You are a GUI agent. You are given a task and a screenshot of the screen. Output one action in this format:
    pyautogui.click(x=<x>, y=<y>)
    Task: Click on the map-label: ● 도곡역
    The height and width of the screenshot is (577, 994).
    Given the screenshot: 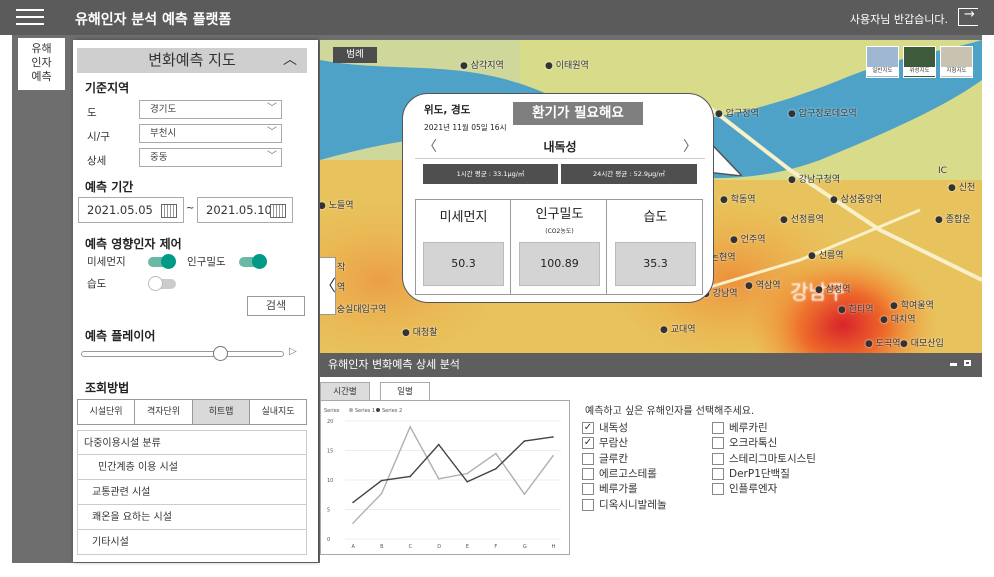 What is the action you would take?
    pyautogui.click(x=883, y=344)
    